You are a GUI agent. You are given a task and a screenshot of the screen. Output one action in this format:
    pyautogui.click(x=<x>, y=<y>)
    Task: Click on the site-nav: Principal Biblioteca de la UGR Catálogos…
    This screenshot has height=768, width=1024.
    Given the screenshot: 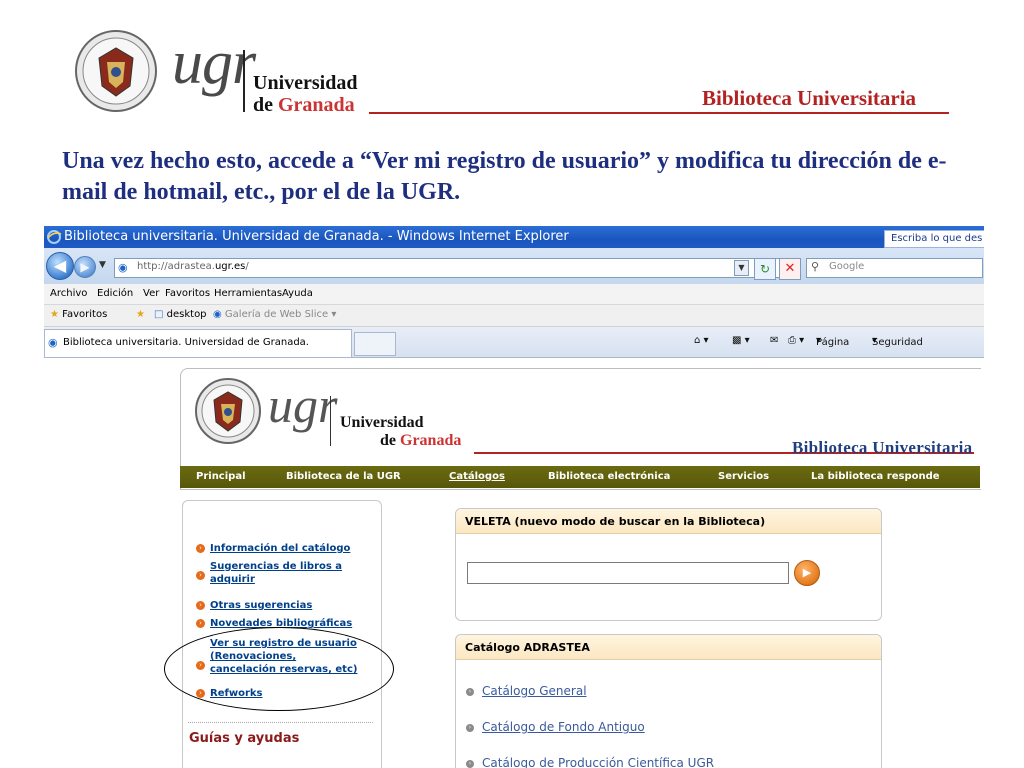 What is the action you would take?
    pyautogui.click(x=580, y=477)
    